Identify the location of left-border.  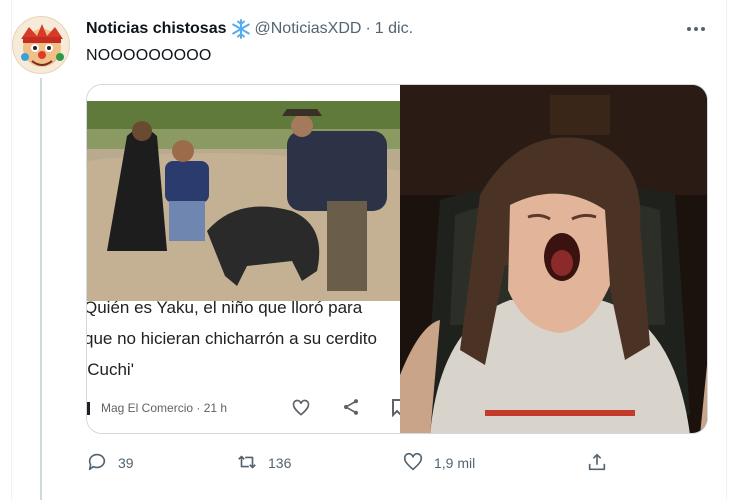
(6, 250).